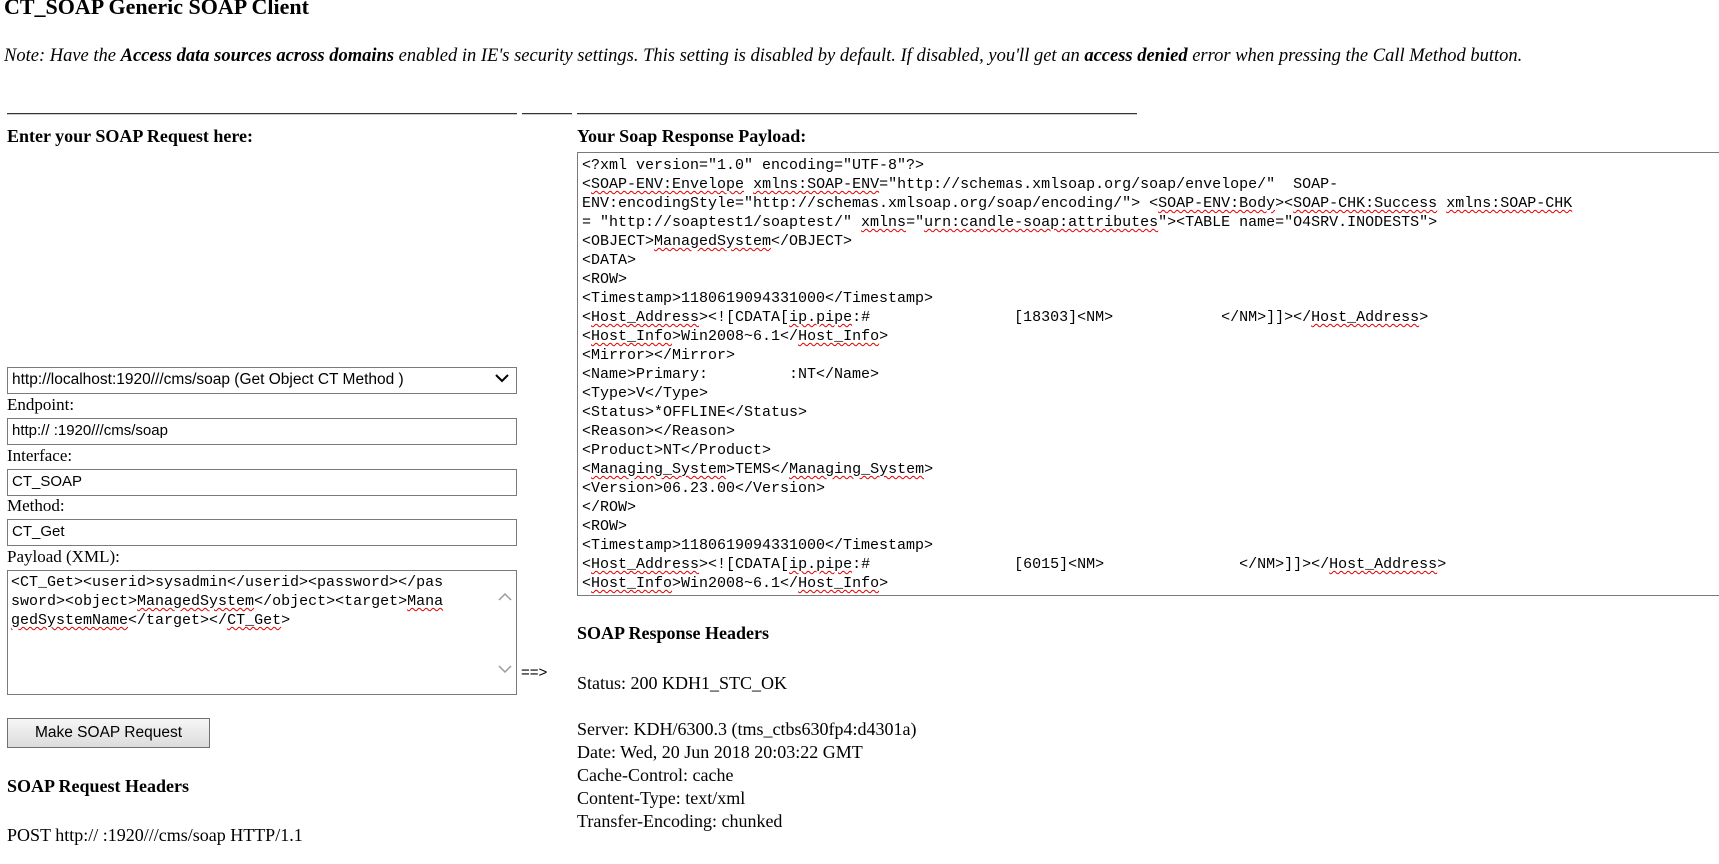 This screenshot has height=864, width=1719. Describe the element at coordinates (155, 835) in the screenshot. I see `request-headers-line: POST http:// :1920///cms/soap HTTP/1.1` at that location.